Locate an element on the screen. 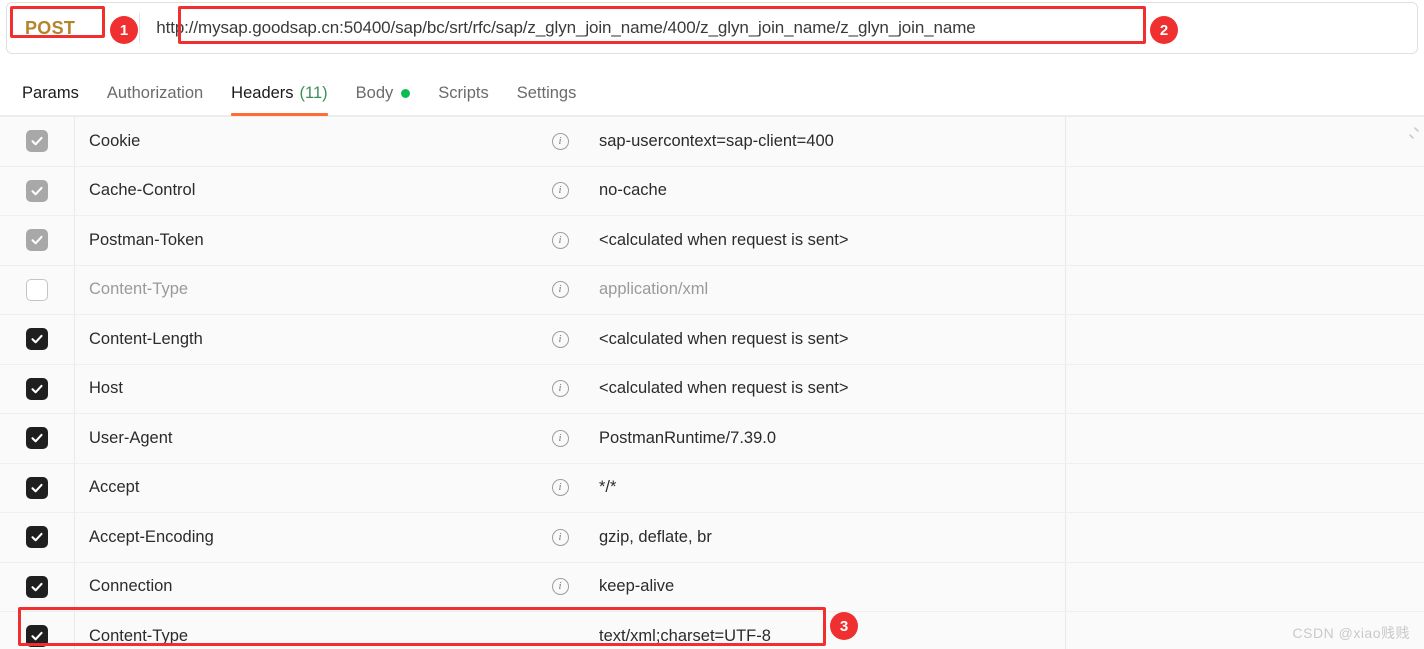 The width and height of the screenshot is (1424, 649). header-value-cell: keep-alive is located at coordinates (824, 586).